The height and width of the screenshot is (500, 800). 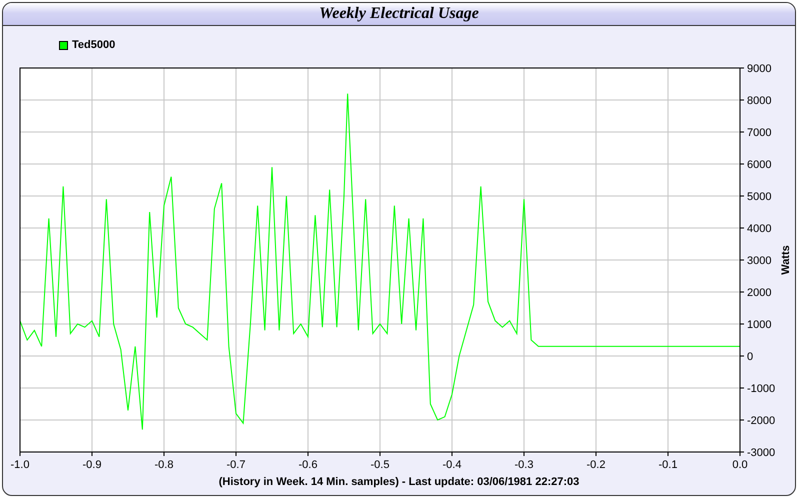 What do you see at coordinates (380, 465) in the screenshot?
I see `x-tick-label: -0.5` at bounding box center [380, 465].